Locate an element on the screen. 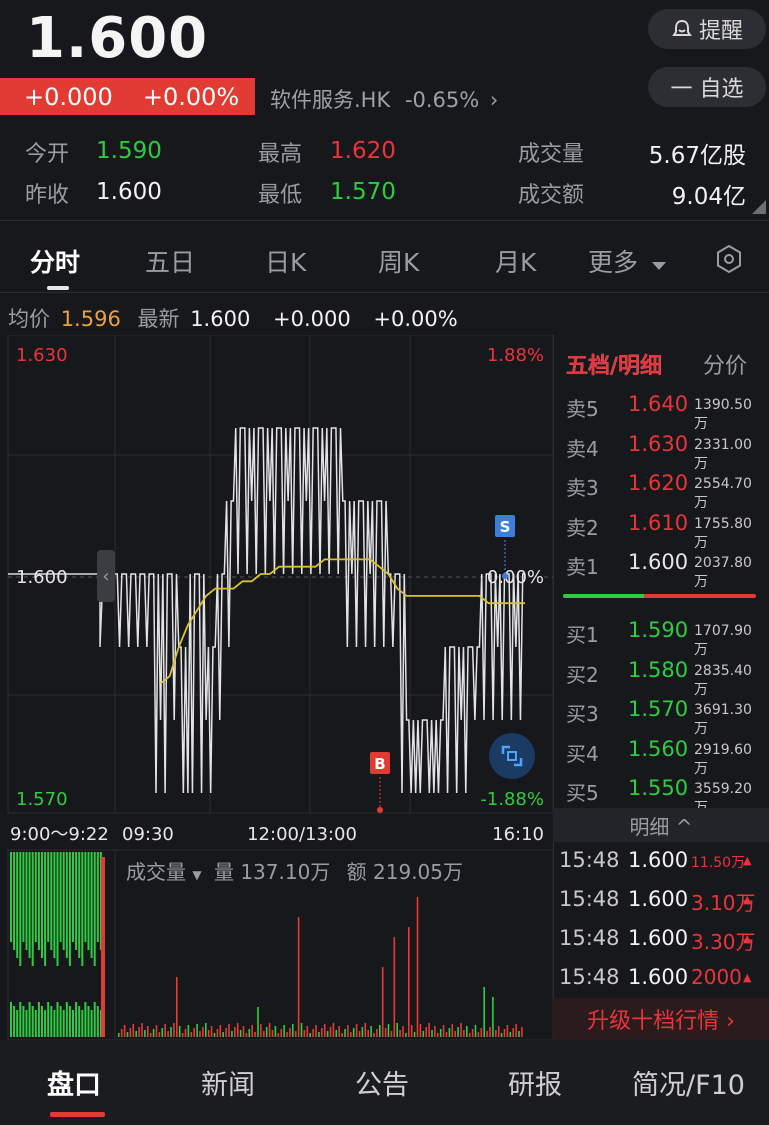 This screenshot has width=769, height=1125. tab-intraday: 分时 is located at coordinates (55, 261).